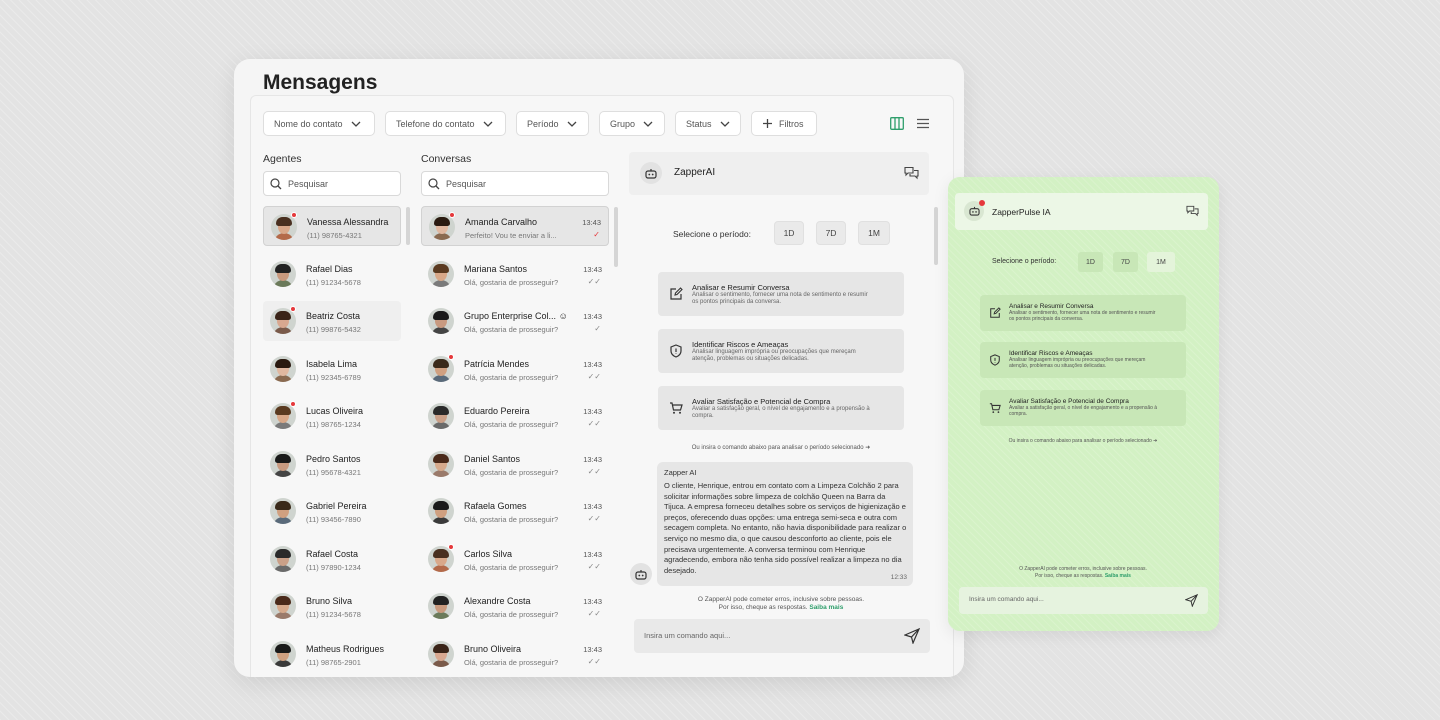  Describe the element at coordinates (348, 222) in the screenshot. I see `agent-name: Vanessa Alessandra` at that location.